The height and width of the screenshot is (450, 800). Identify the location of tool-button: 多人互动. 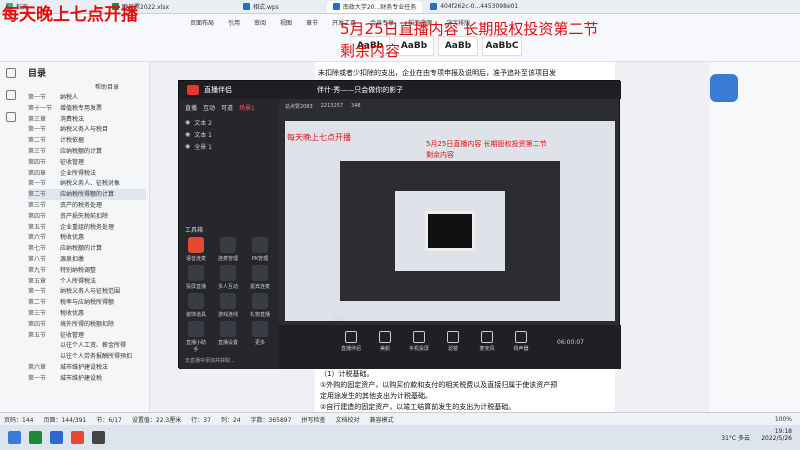
(228, 277).